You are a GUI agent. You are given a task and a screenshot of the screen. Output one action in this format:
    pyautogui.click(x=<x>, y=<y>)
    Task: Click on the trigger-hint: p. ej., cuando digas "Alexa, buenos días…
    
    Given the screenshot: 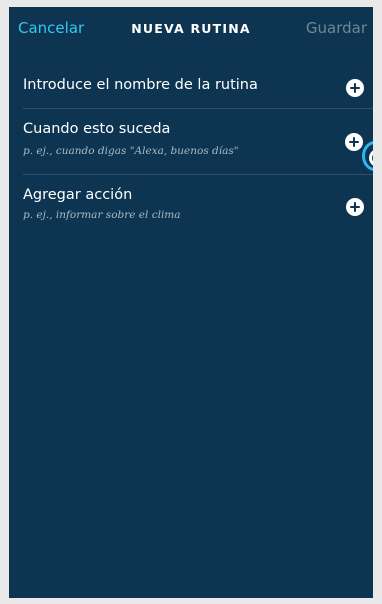 What is the action you would take?
    pyautogui.click(x=131, y=151)
    